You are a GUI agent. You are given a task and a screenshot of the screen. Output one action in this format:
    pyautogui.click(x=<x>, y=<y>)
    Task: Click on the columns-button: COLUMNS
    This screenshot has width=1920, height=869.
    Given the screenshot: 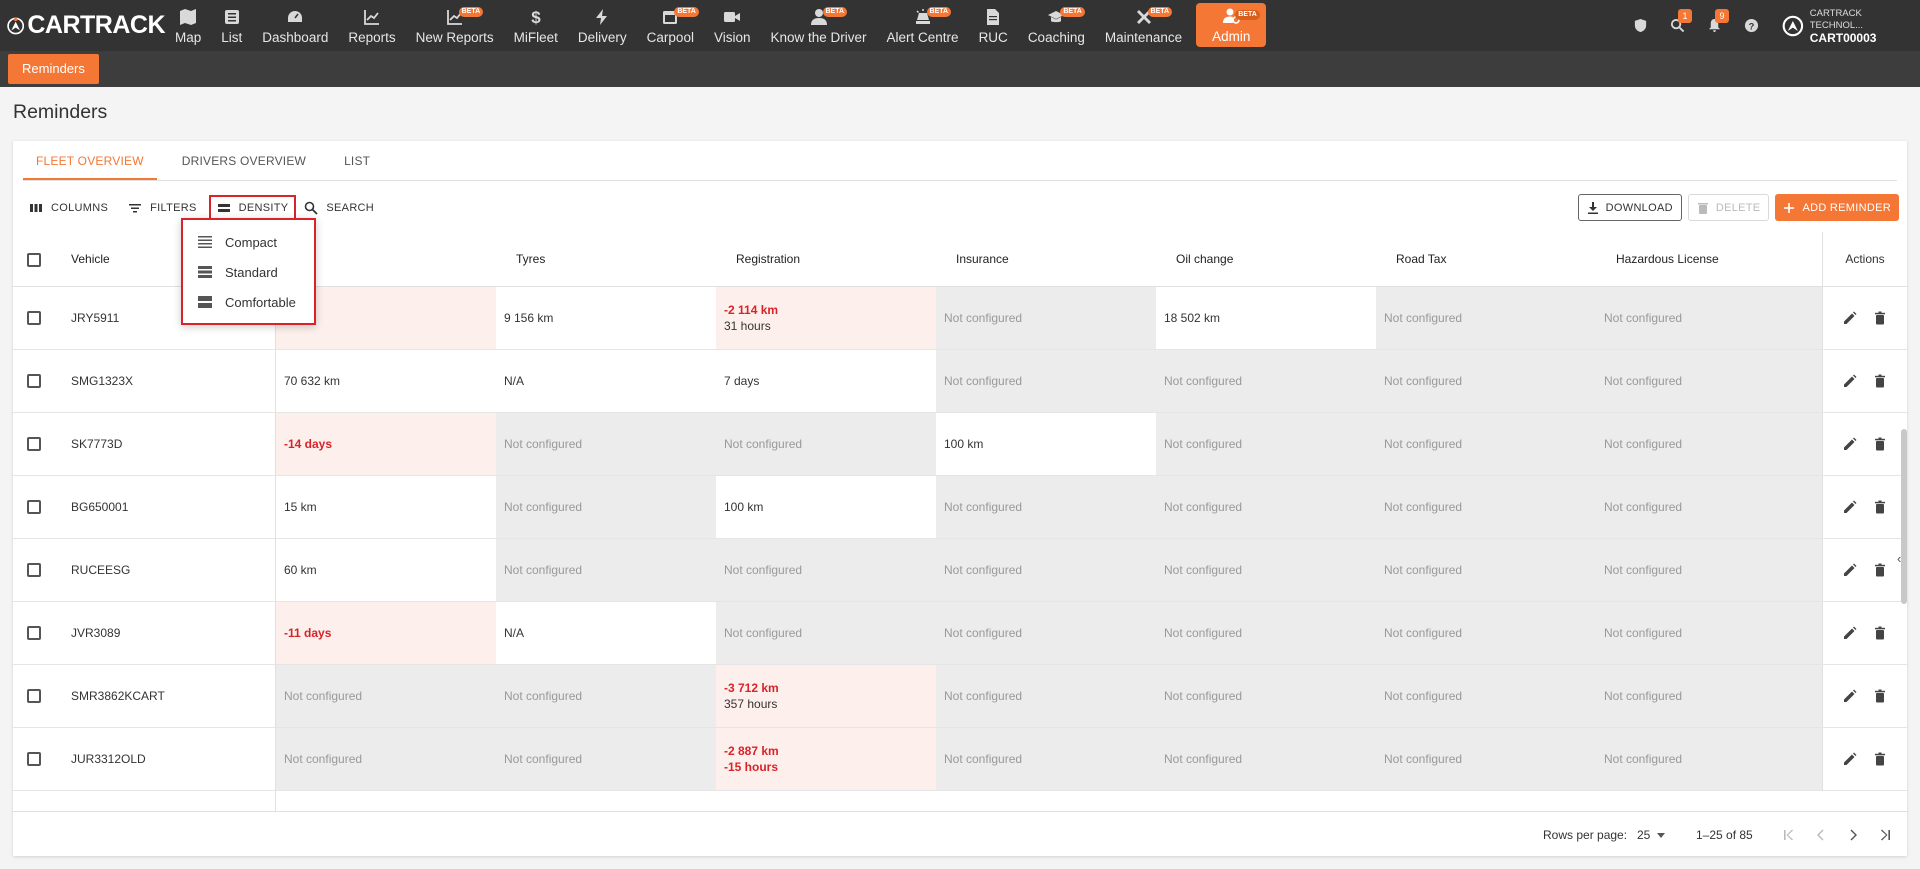 What is the action you would take?
    pyautogui.click(x=68, y=208)
    